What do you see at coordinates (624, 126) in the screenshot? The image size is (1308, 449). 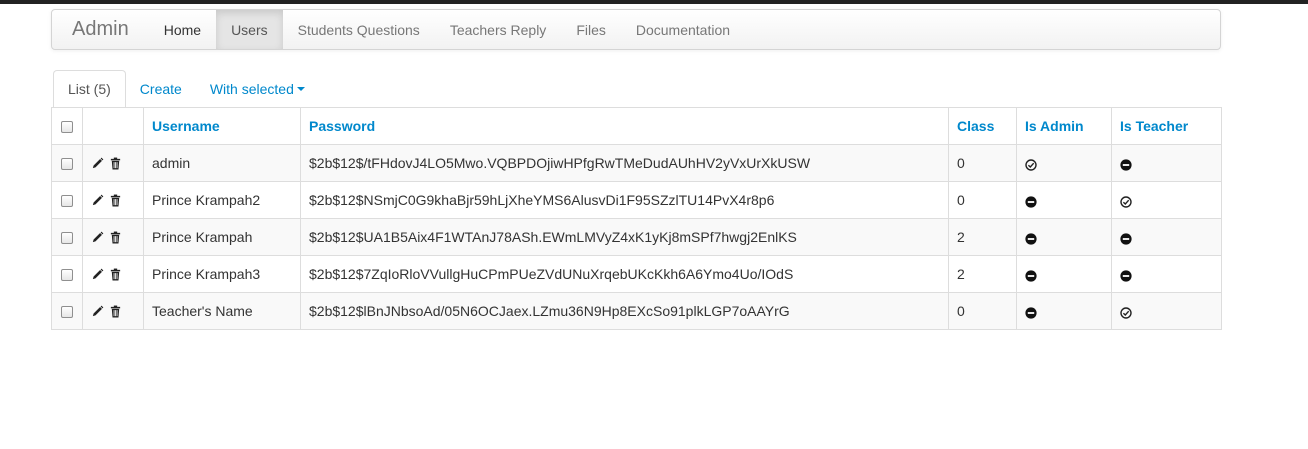 I see `column-header-password: Password` at bounding box center [624, 126].